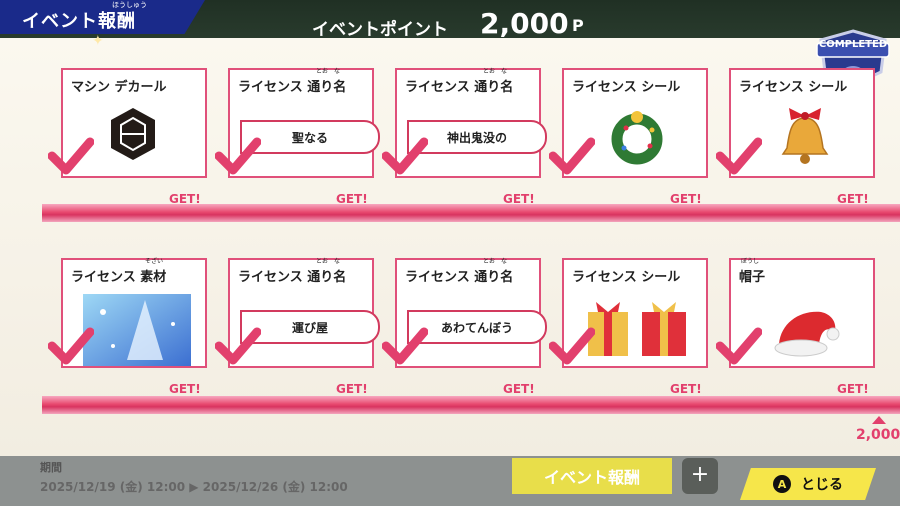 The image size is (900, 506). Describe the element at coordinates (879, 420) in the screenshot. I see `points-marker-icon` at that location.